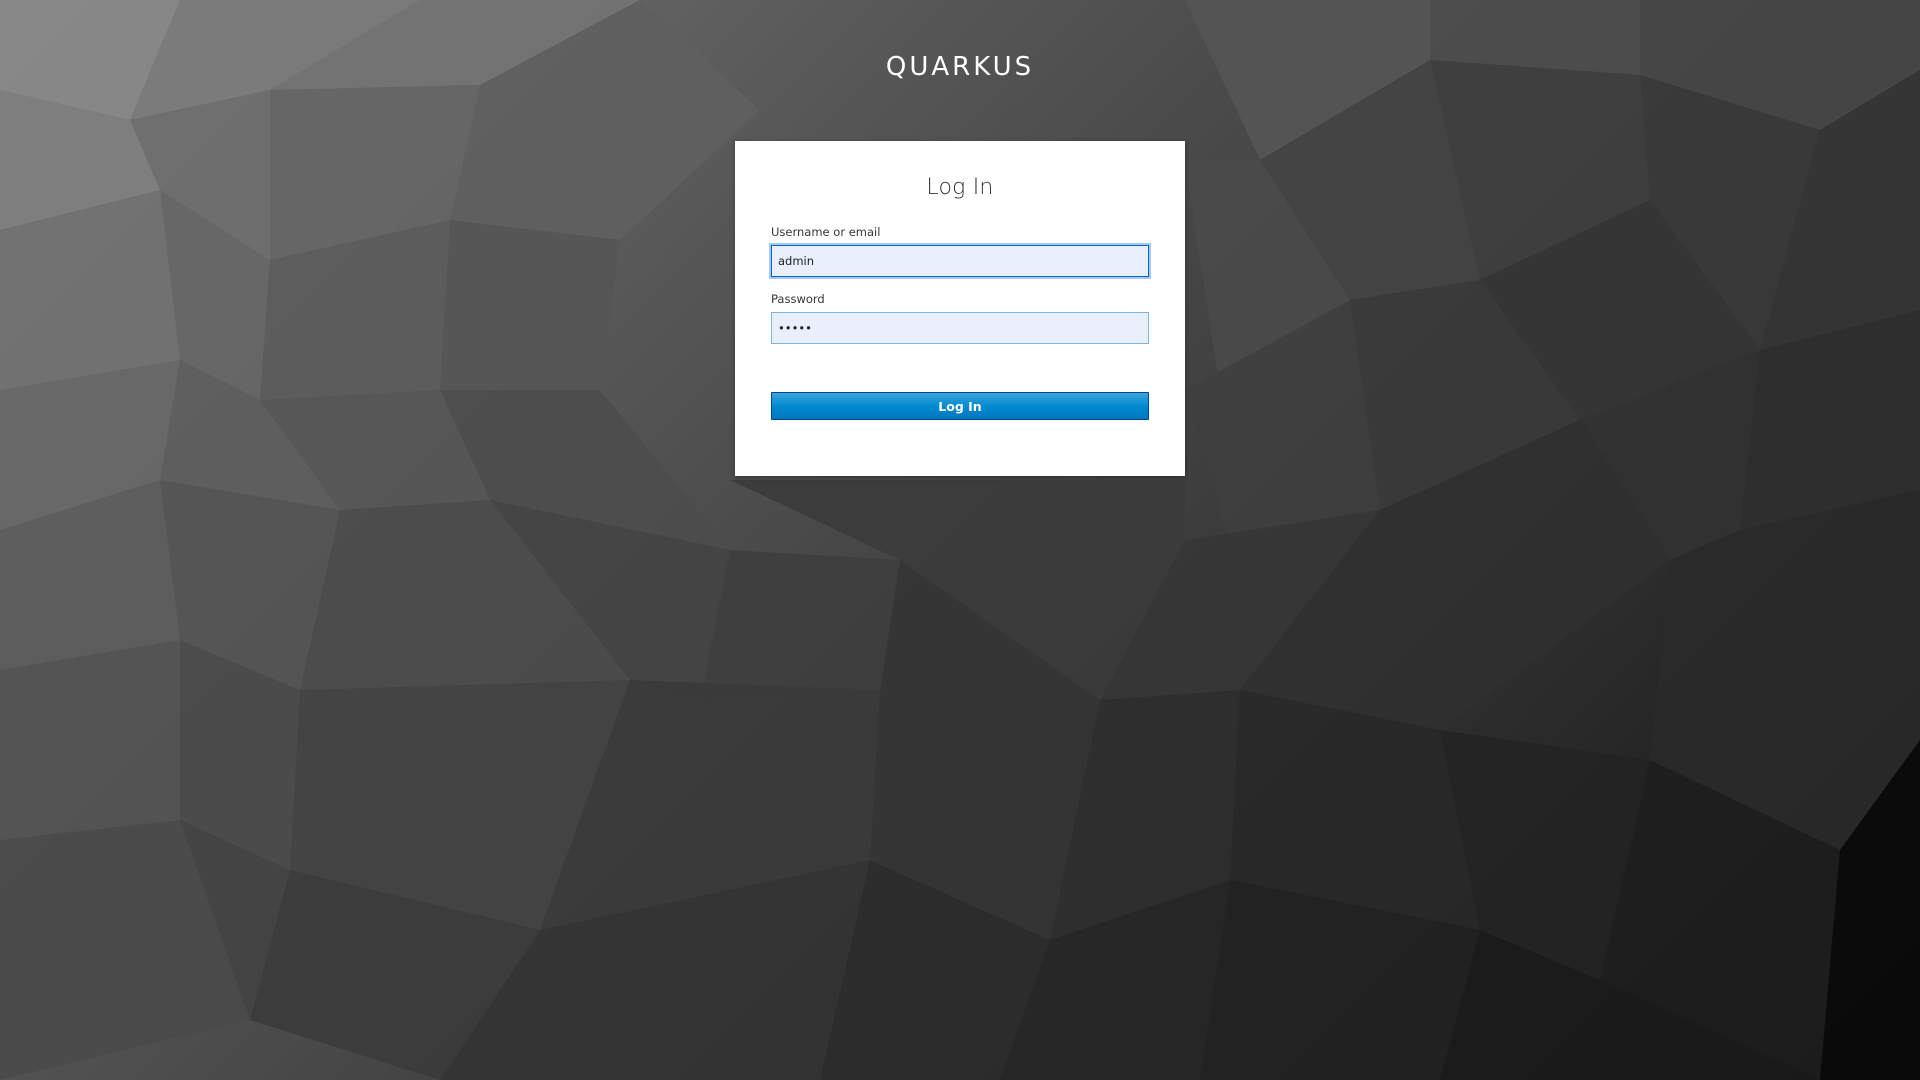  I want to click on password-field-group: Password, so click(960, 318).